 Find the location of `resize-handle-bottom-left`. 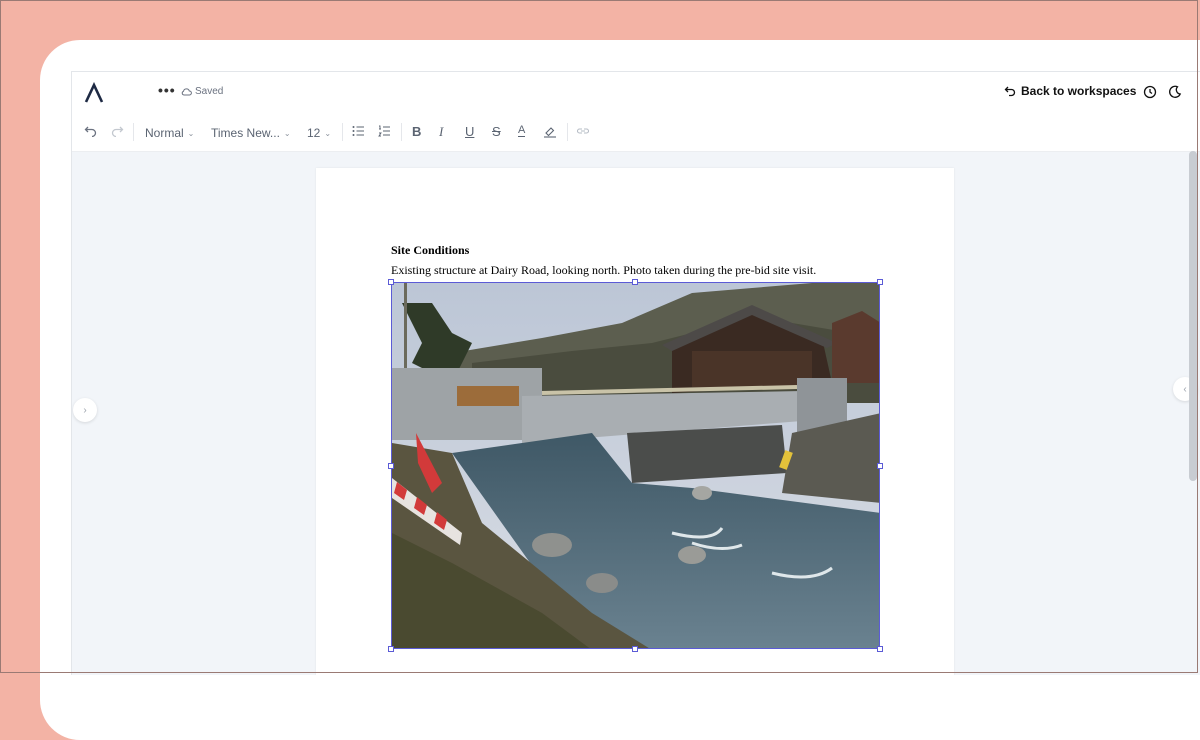

resize-handle-bottom-left is located at coordinates (391, 649).